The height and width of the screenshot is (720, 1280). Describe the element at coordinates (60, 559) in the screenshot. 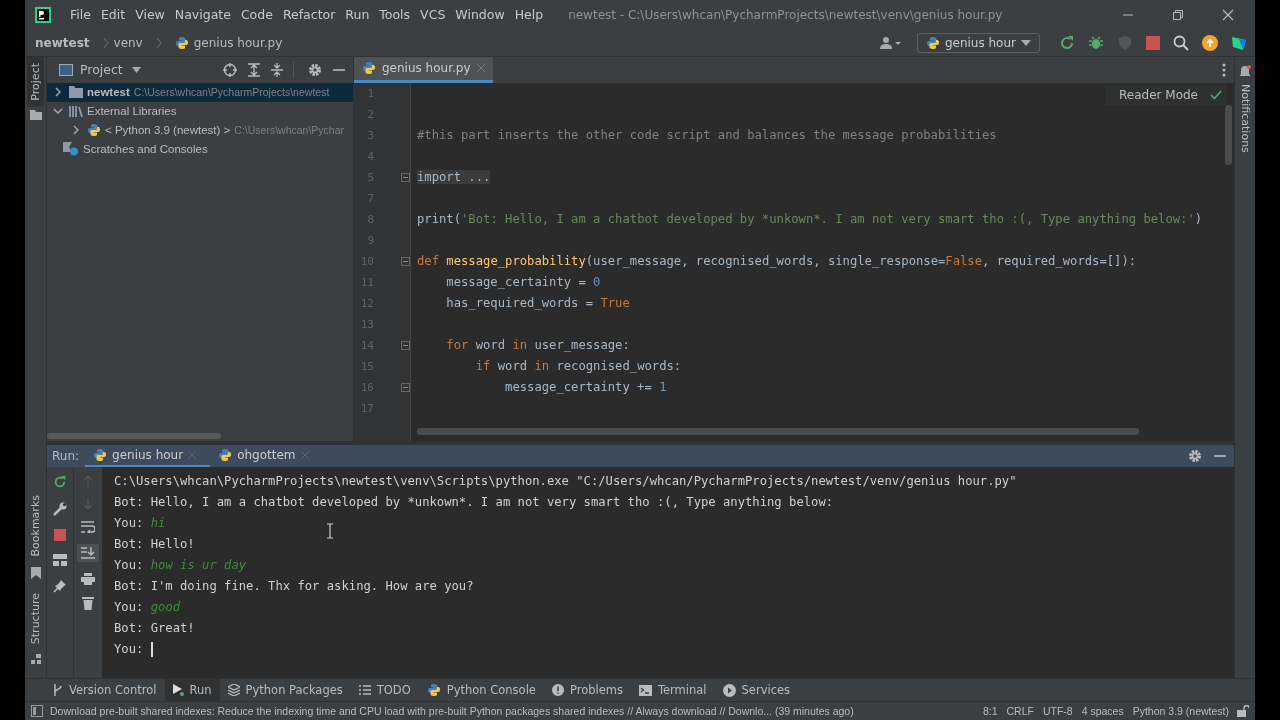

I see `layout-icon` at that location.